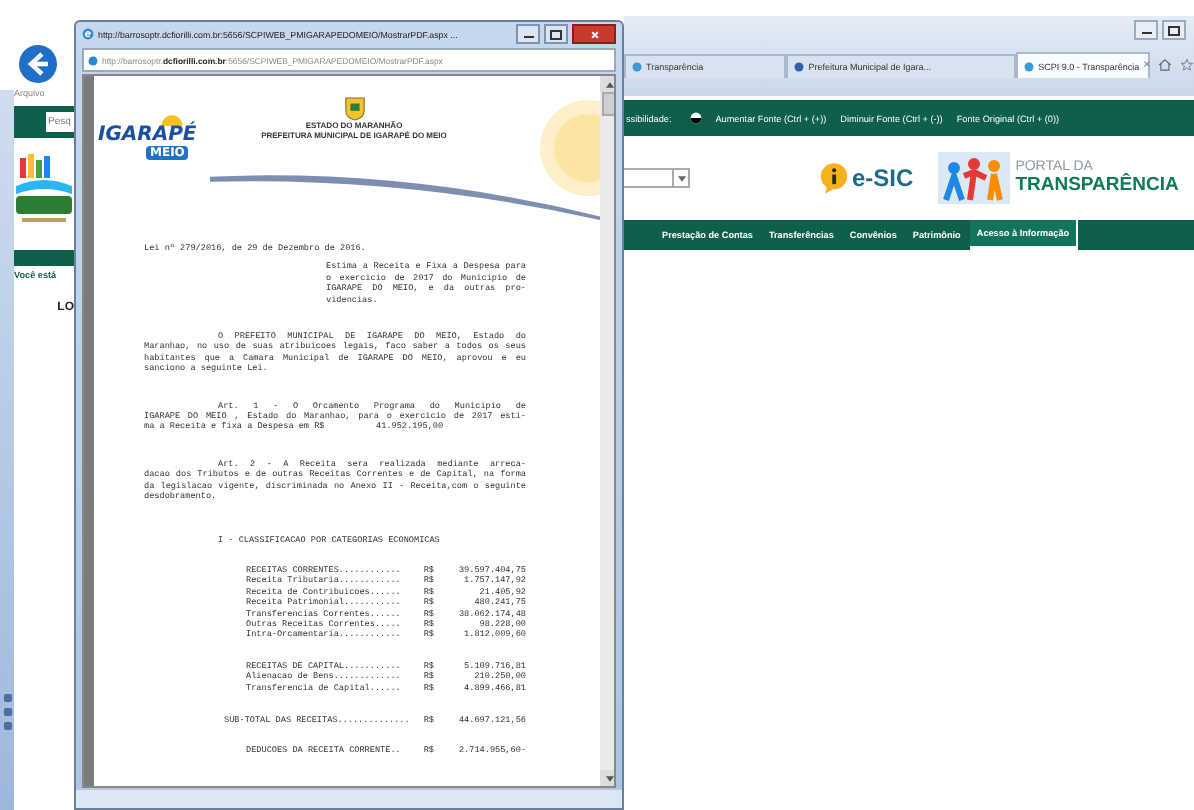 The image size is (1194, 810). Describe the element at coordinates (867, 178) in the screenshot. I see `esic-logo: e-SIC` at that location.